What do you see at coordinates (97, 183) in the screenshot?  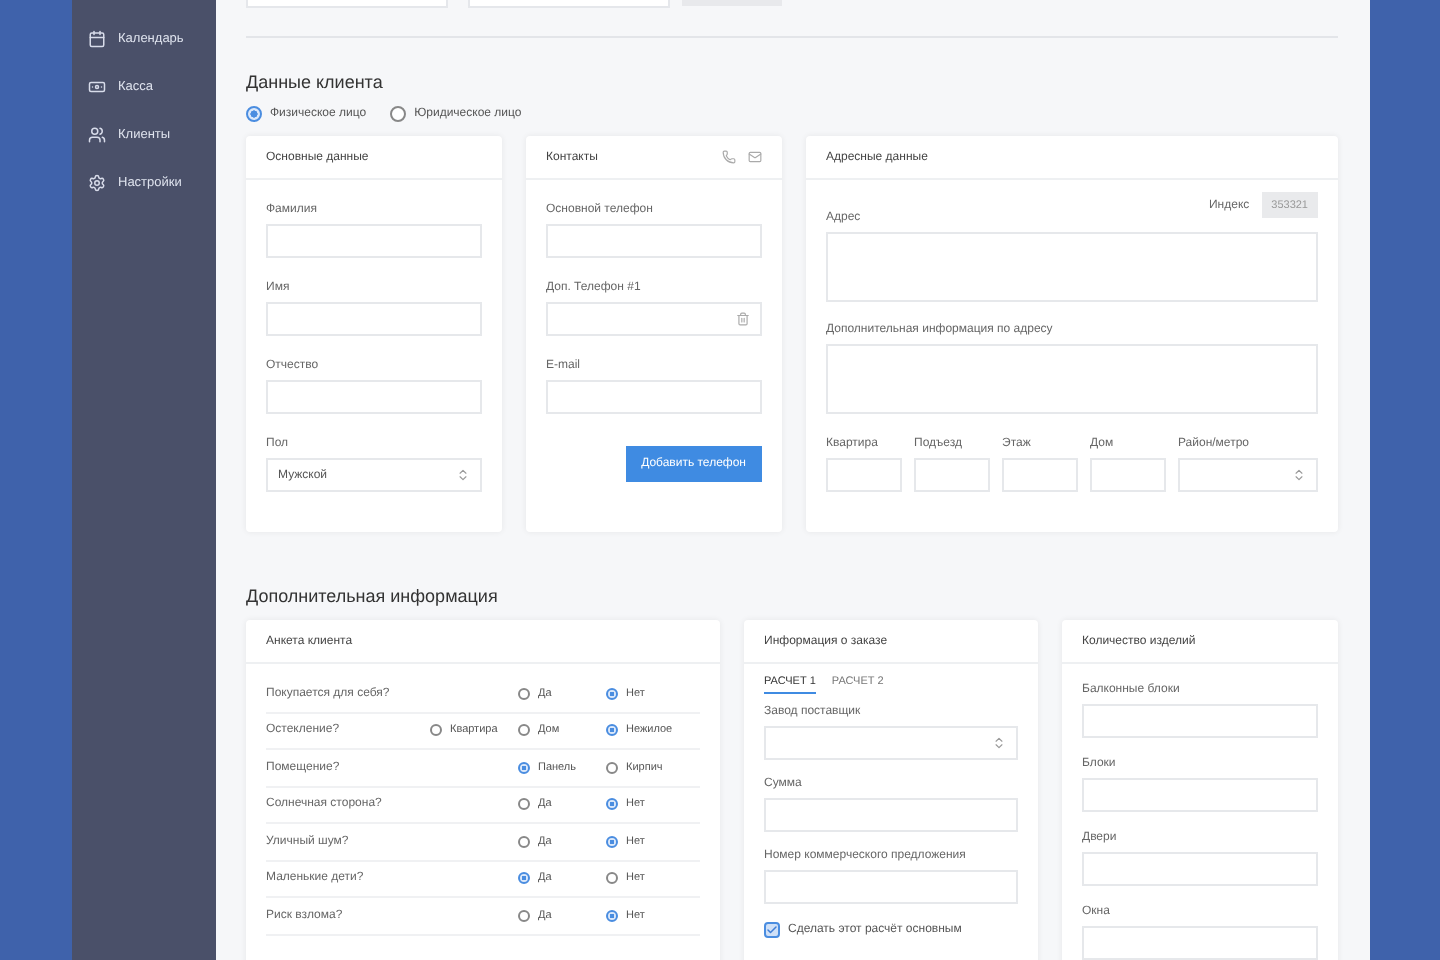 I see `settings-icon` at bounding box center [97, 183].